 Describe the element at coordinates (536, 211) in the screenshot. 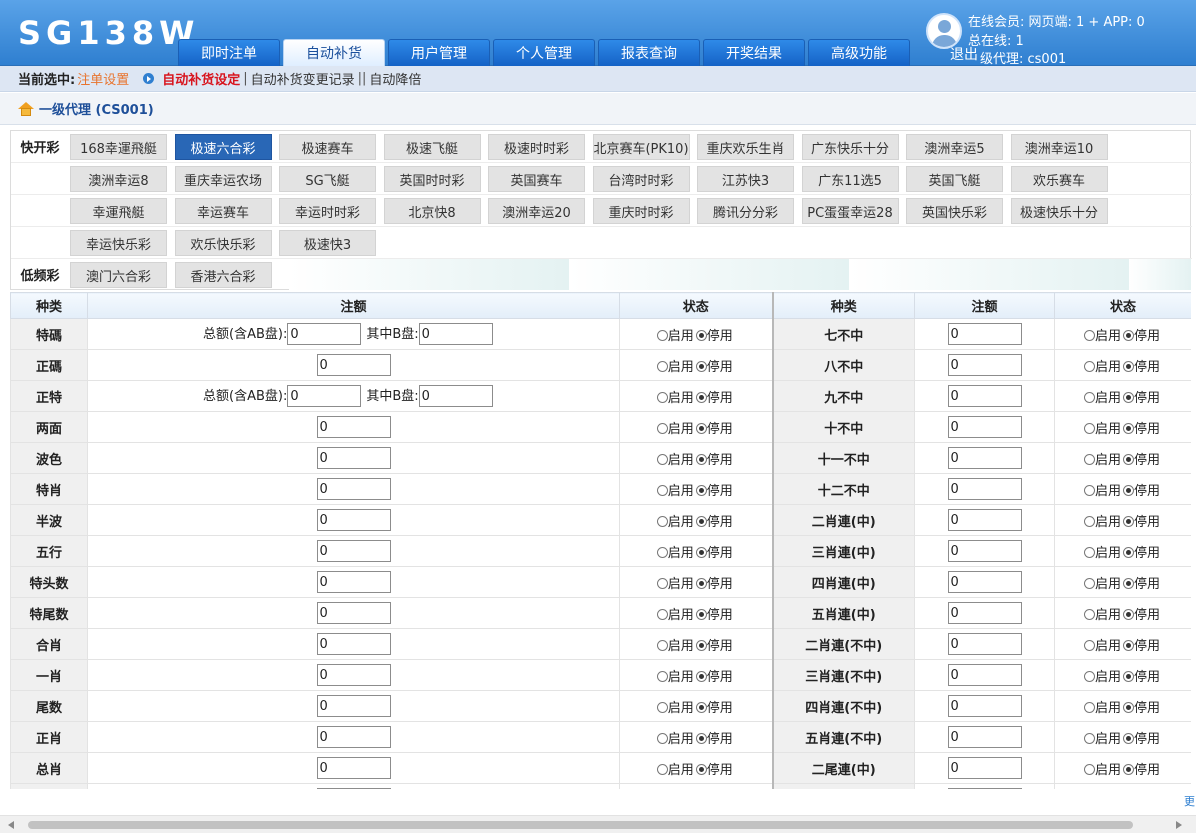

I see `lottery-tab: 澳洲幸运20` at that location.